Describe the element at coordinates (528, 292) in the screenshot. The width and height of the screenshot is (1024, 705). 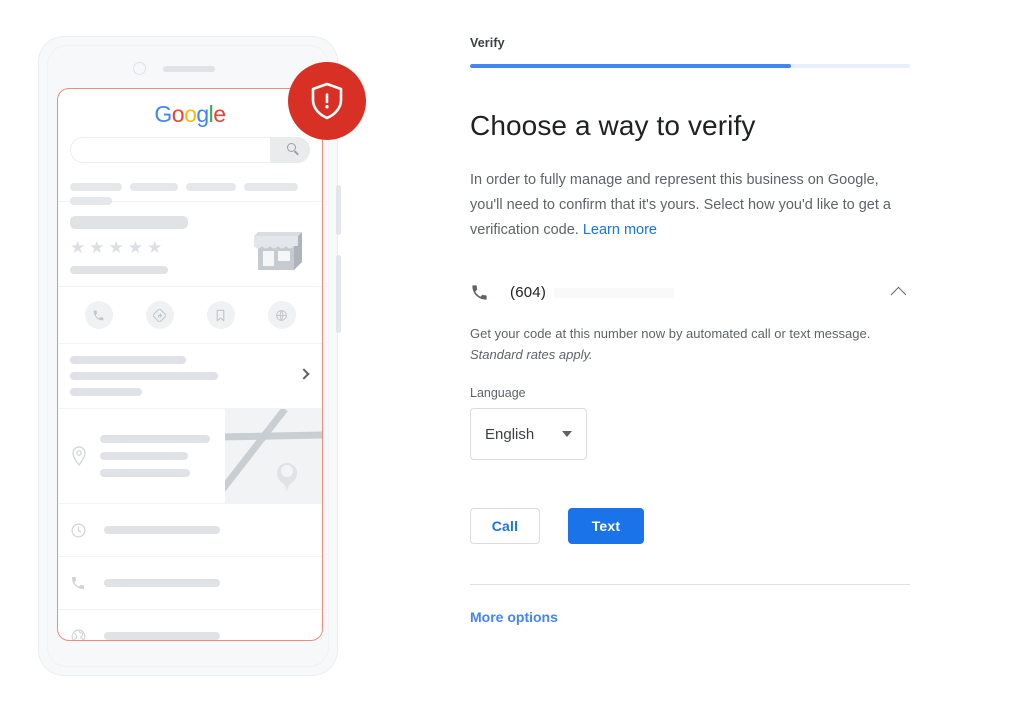
I see `phone-number-value: (604)` at that location.